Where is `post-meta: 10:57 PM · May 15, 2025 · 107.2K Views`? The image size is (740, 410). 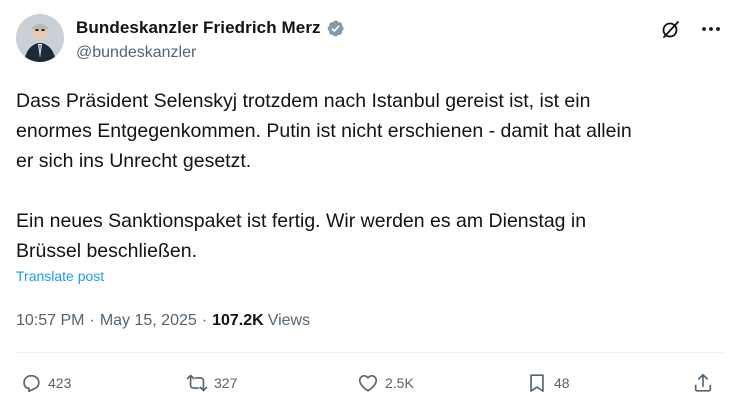 post-meta: 10:57 PM · May 15, 2025 · 107.2K Views is located at coordinates (163, 321).